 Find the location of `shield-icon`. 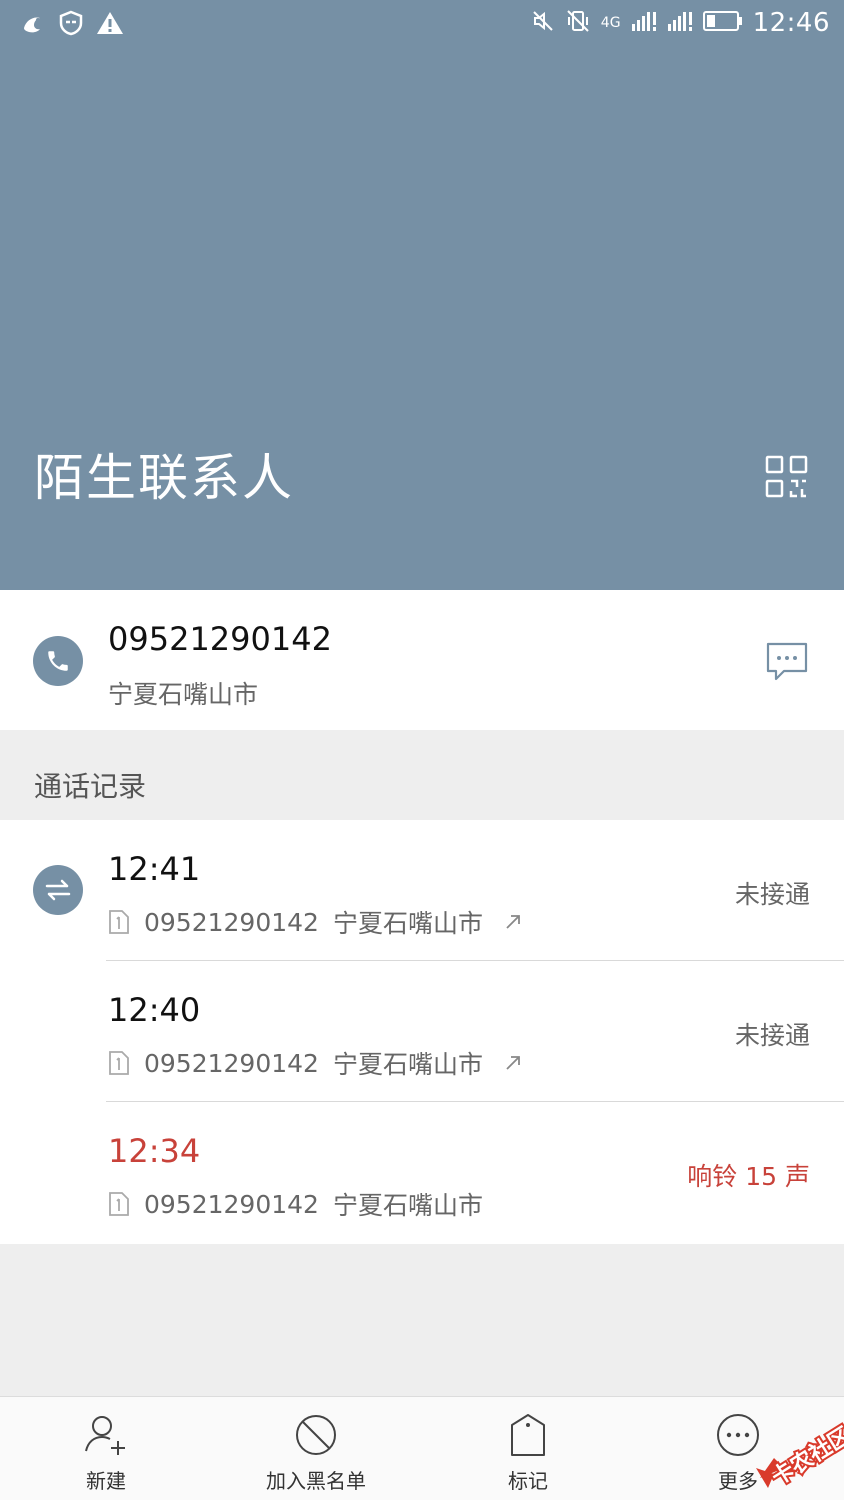

shield-icon is located at coordinates (71, 25).